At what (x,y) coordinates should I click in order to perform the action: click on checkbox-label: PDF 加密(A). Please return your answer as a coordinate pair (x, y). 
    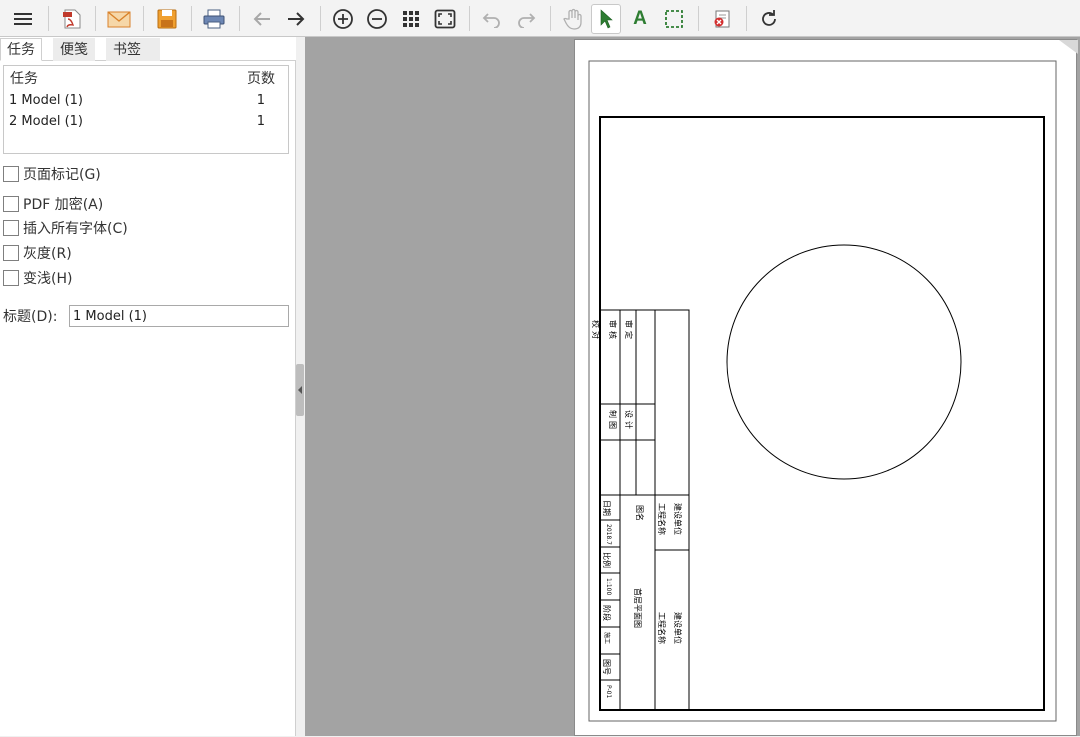
    Looking at the image, I should click on (63, 205).